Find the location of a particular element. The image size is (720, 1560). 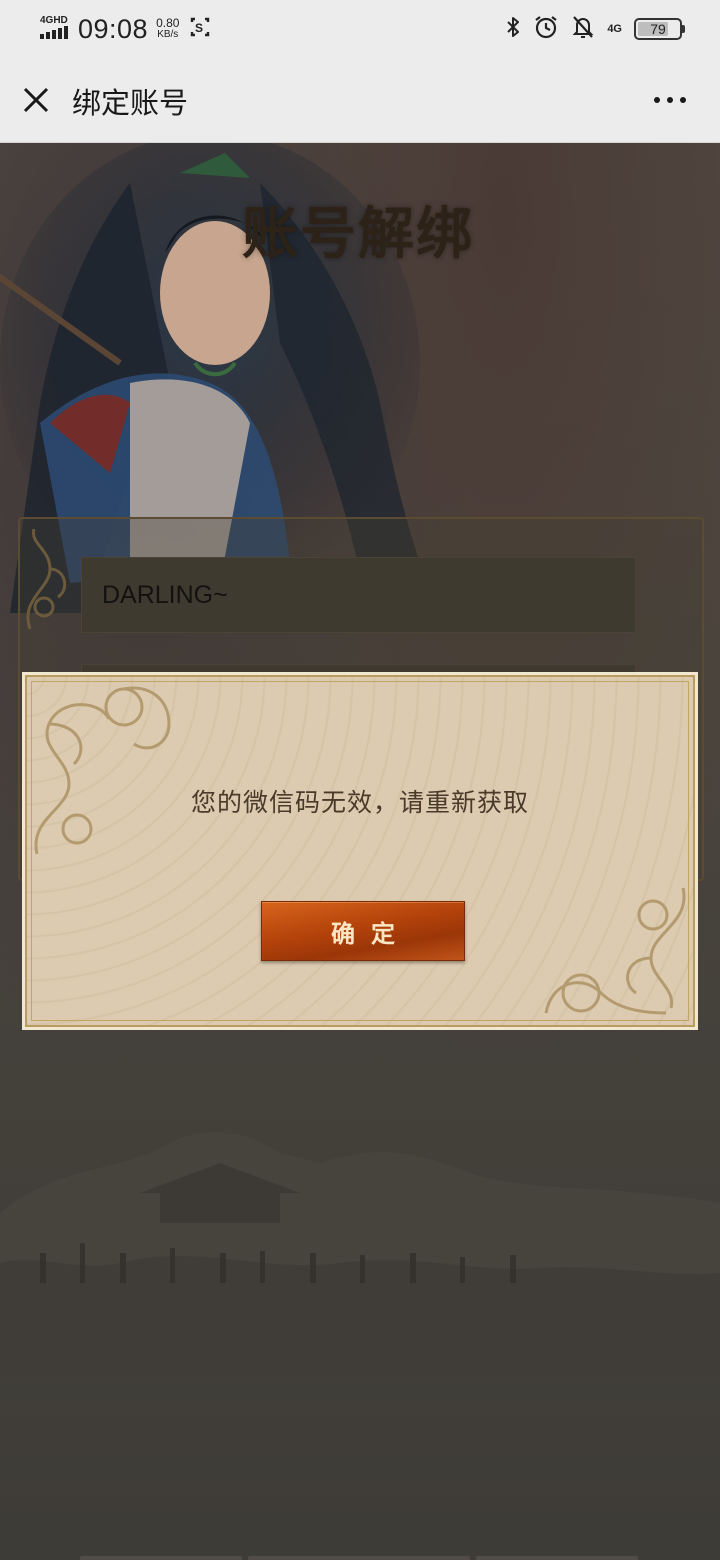

speed-unit: KB/s is located at coordinates (168, 34).